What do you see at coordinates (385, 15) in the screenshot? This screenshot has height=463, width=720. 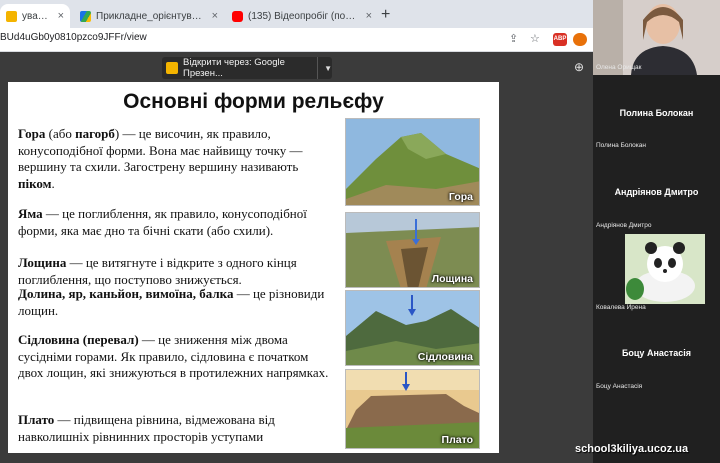 I see `new-tab-button: +` at bounding box center [385, 15].